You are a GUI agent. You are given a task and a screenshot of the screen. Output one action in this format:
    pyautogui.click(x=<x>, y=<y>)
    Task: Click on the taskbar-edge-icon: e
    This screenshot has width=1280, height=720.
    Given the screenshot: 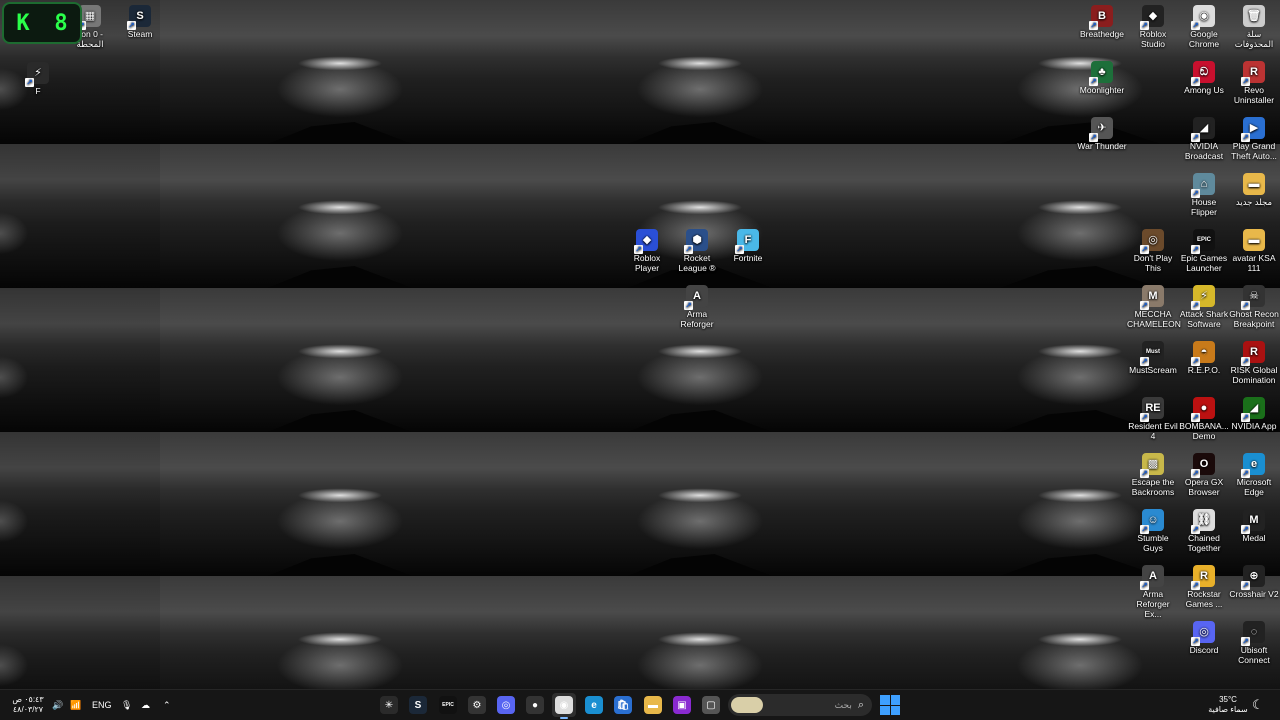 What is the action you would take?
    pyautogui.click(x=594, y=705)
    